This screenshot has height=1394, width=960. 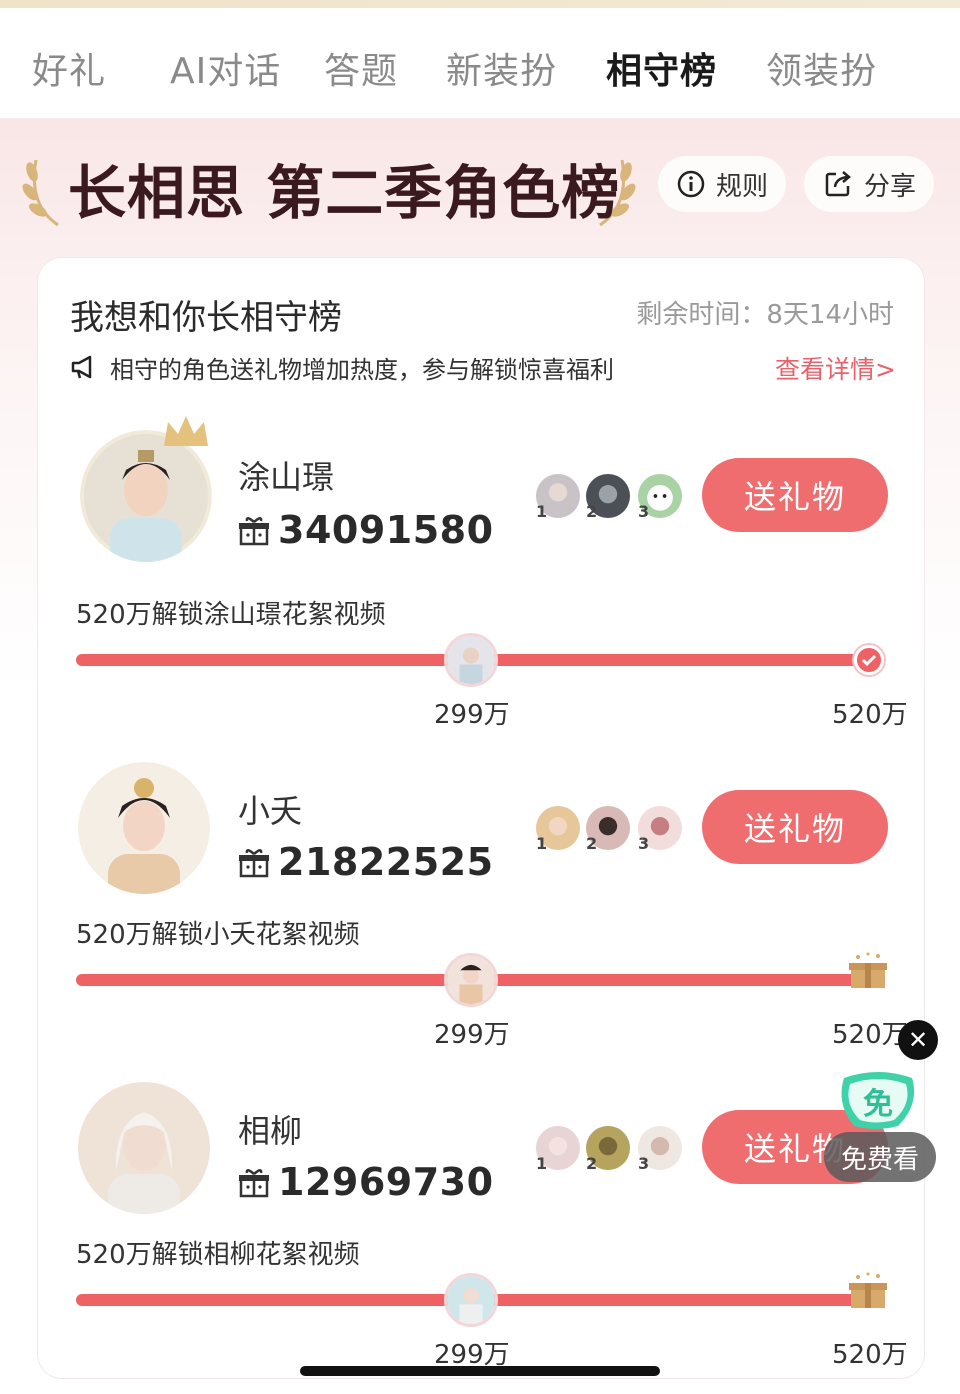 I want to click on tab-gift: 好礼, so click(x=69, y=68).